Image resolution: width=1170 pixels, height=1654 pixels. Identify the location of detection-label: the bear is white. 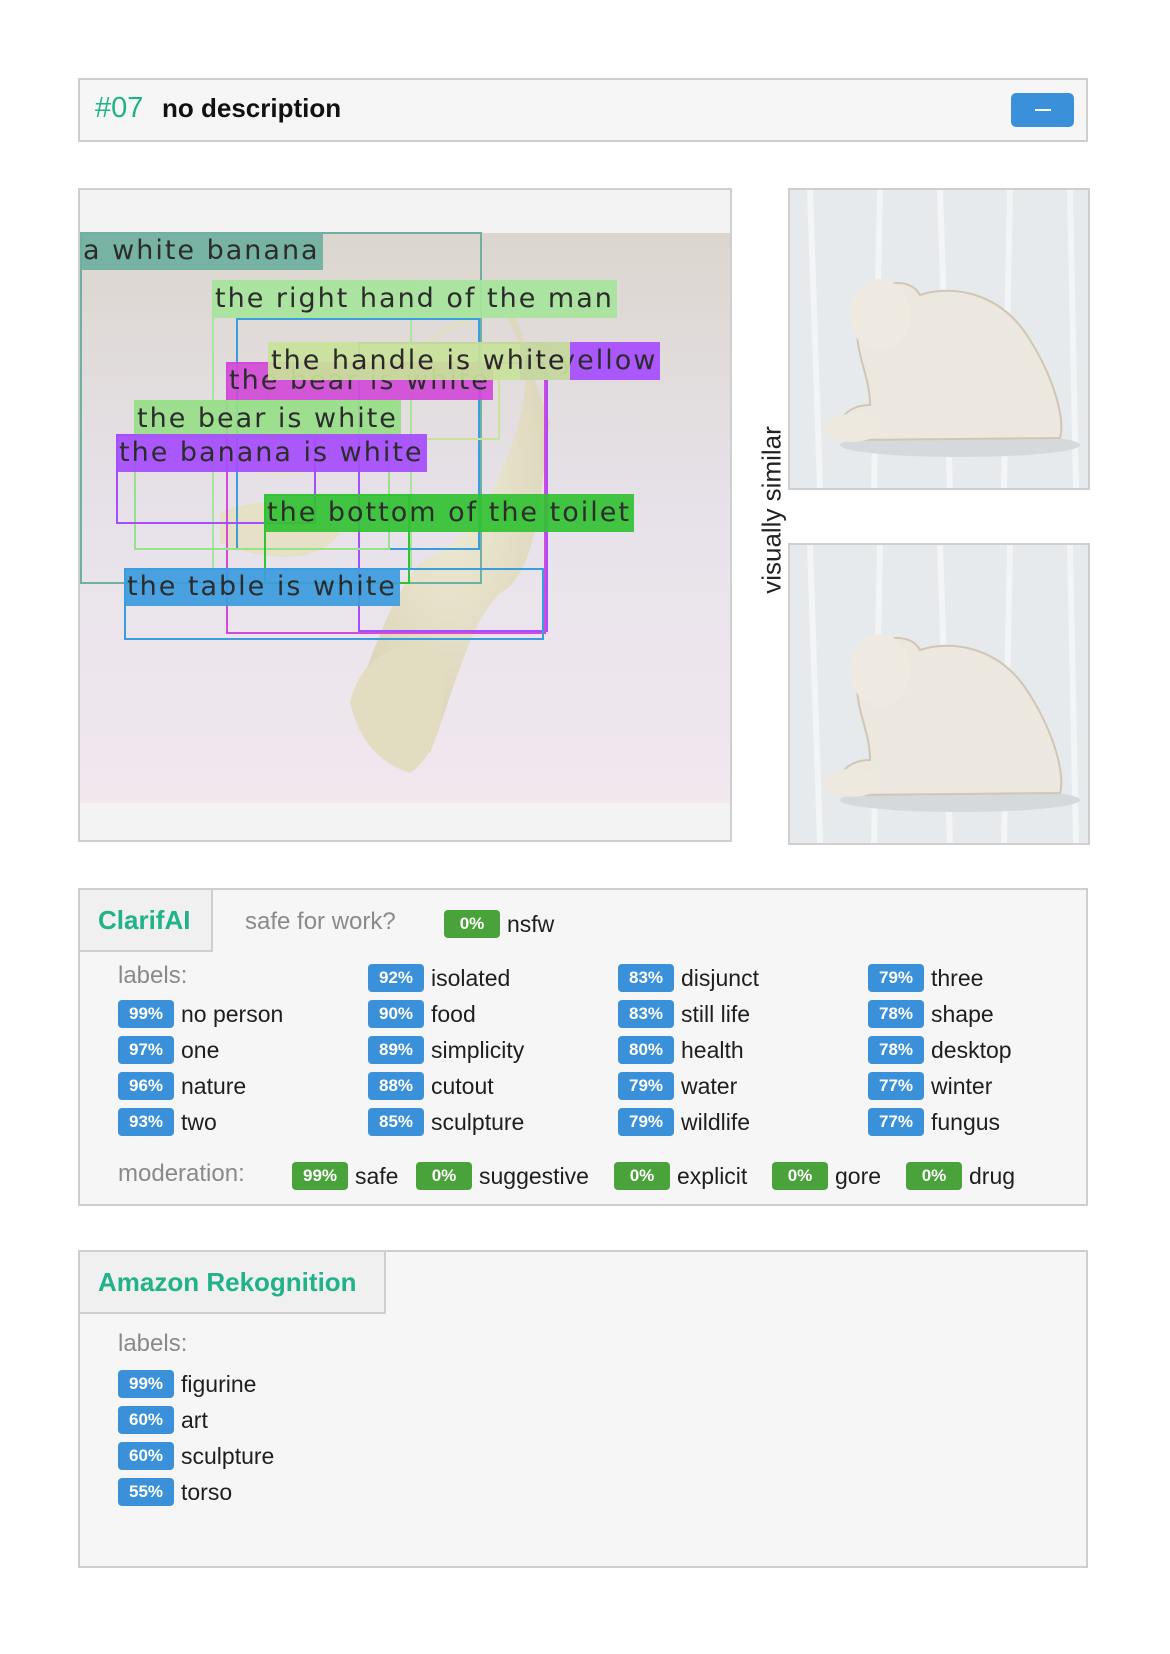
(267, 419).